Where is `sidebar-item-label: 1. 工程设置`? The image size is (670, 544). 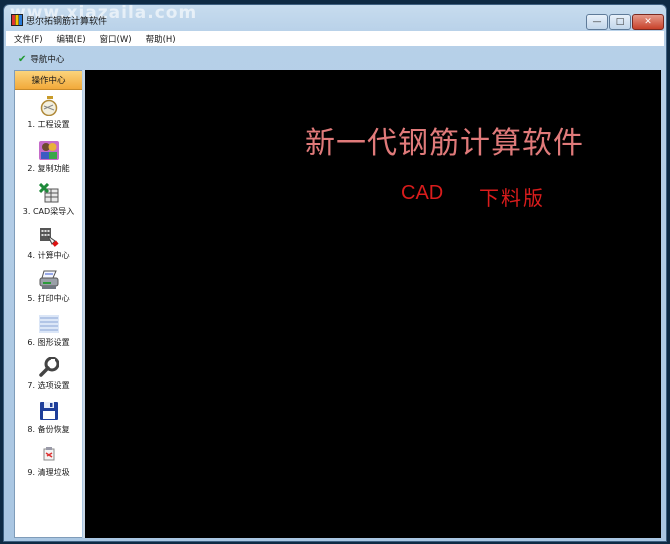
sidebar-item-label: 1. 工程设置 is located at coordinates (48, 124).